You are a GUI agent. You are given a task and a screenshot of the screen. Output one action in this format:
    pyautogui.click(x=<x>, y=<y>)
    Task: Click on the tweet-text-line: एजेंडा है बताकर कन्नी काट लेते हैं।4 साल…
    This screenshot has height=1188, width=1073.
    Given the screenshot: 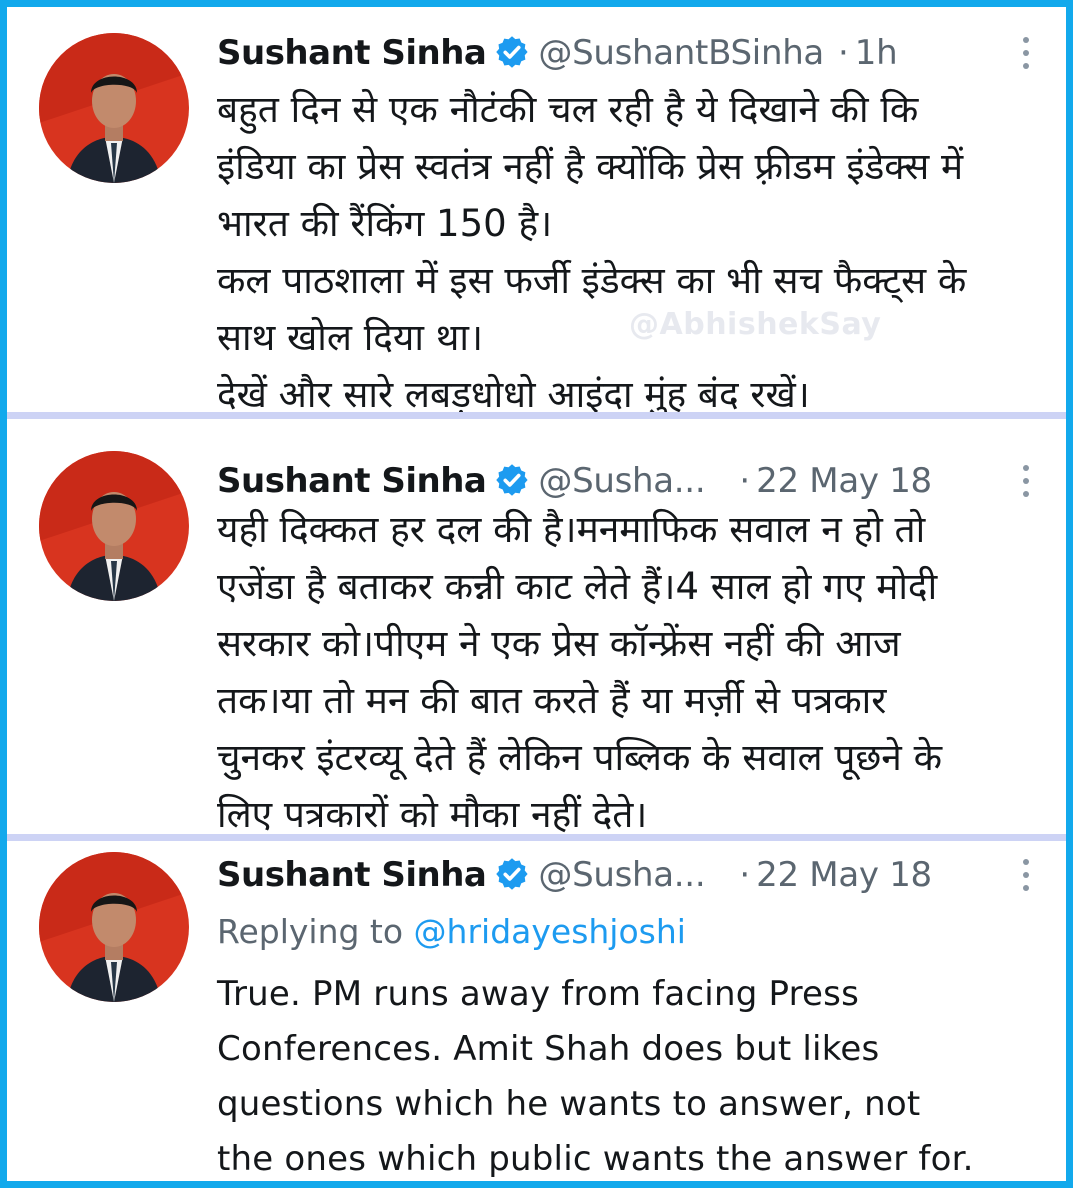 What is the action you would take?
    pyautogui.click(x=577, y=586)
    